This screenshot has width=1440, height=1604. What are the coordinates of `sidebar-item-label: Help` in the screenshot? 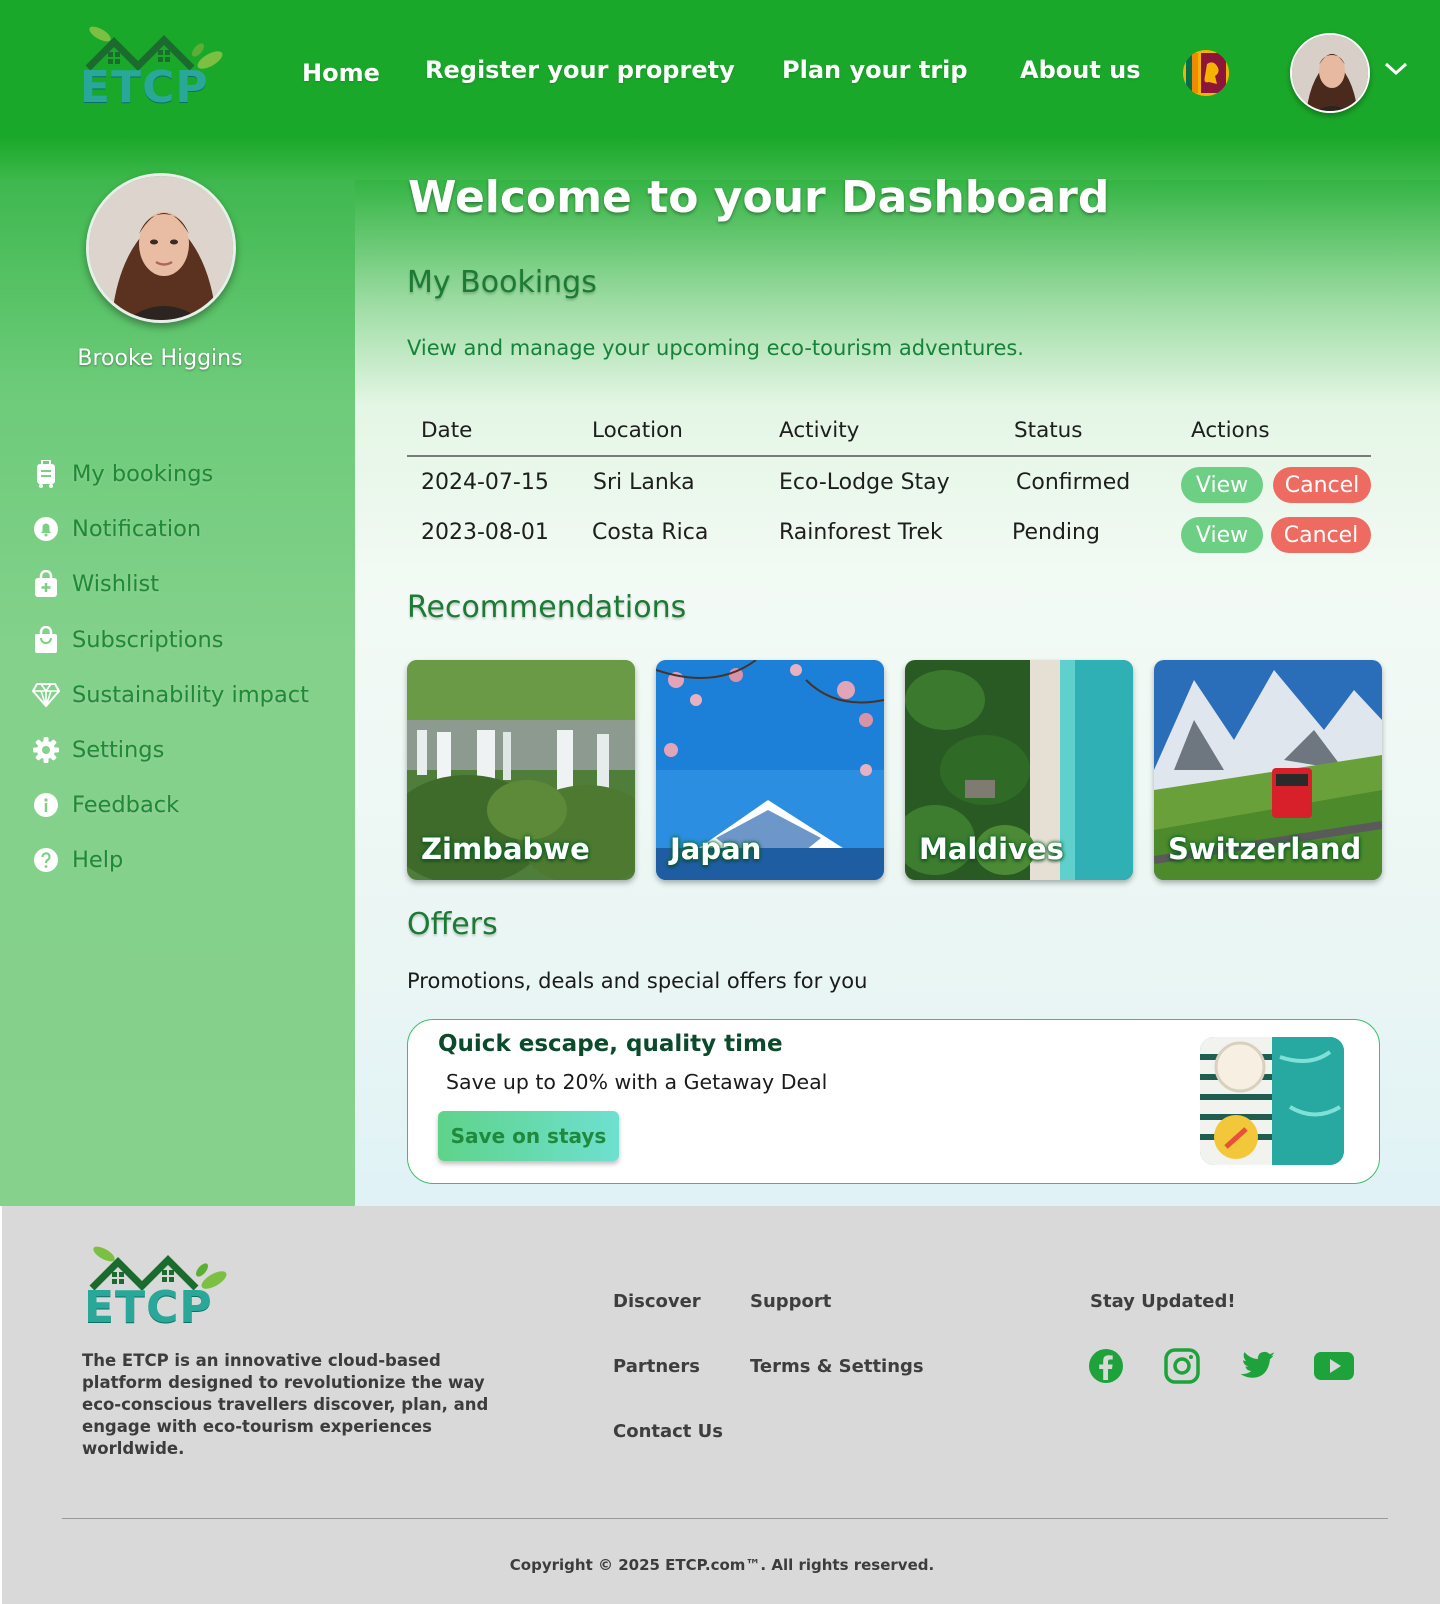 It's located at (98, 860).